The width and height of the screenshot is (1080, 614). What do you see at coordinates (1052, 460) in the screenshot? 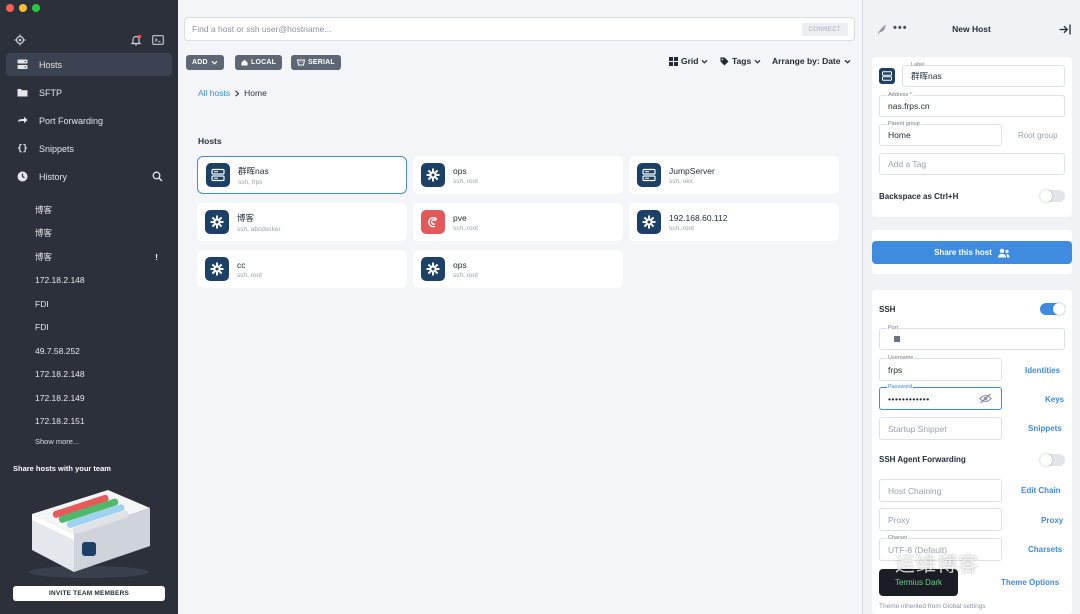
I see `agent-forwarding-toggle` at bounding box center [1052, 460].